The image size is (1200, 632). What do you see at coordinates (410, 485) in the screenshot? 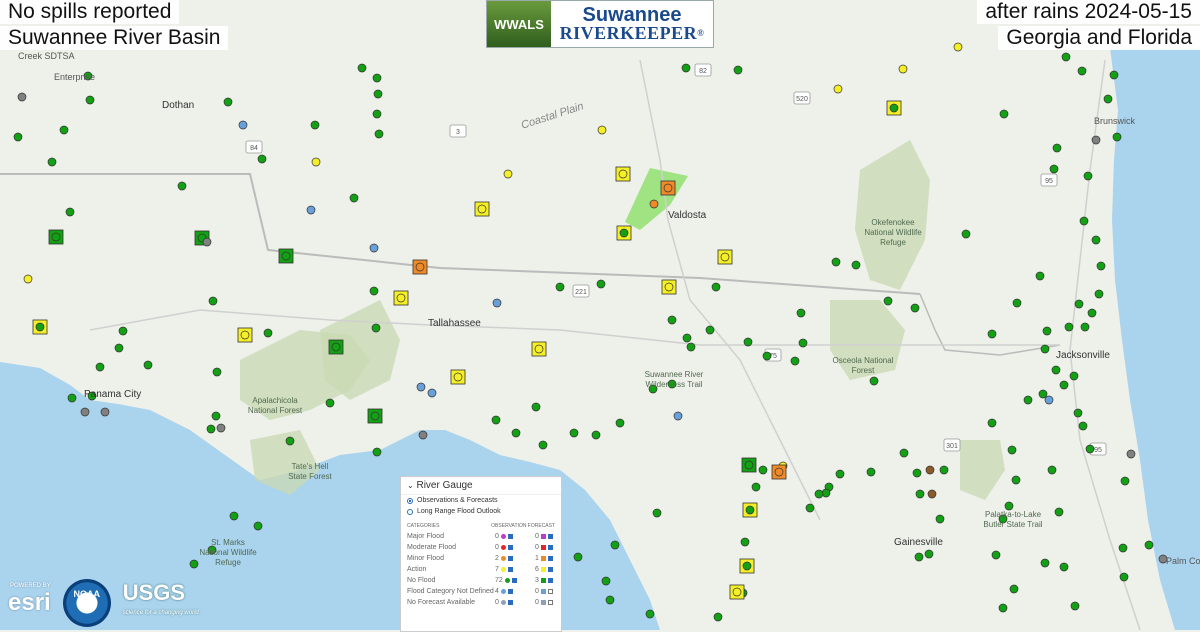
I see `chevron-down-icon: ⌄` at bounding box center [410, 485].